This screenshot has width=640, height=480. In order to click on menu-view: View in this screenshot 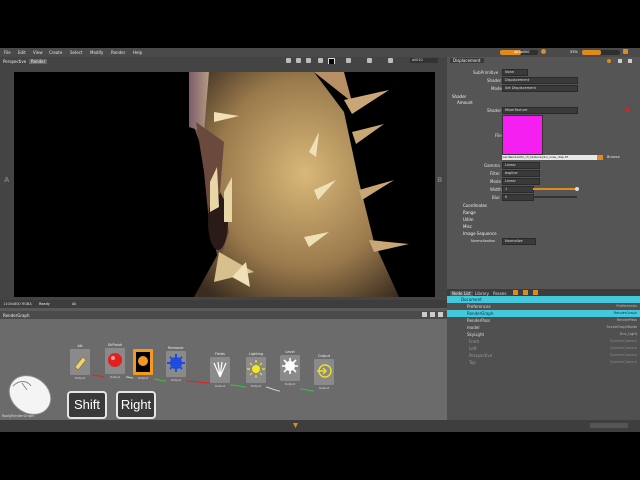, I will do `click(38, 52)`.